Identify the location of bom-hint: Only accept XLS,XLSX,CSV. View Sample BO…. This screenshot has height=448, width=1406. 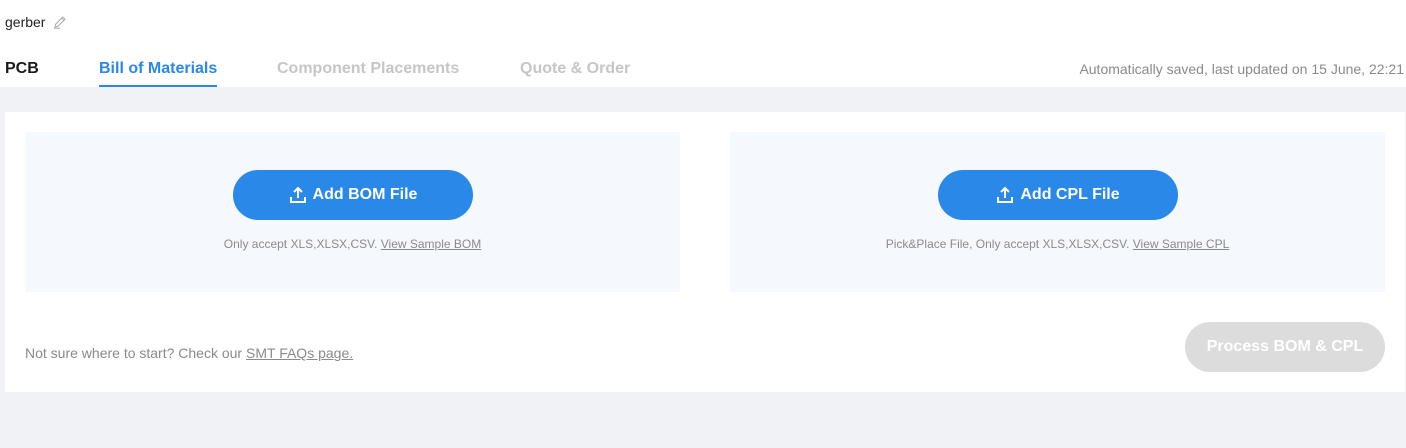
(352, 244).